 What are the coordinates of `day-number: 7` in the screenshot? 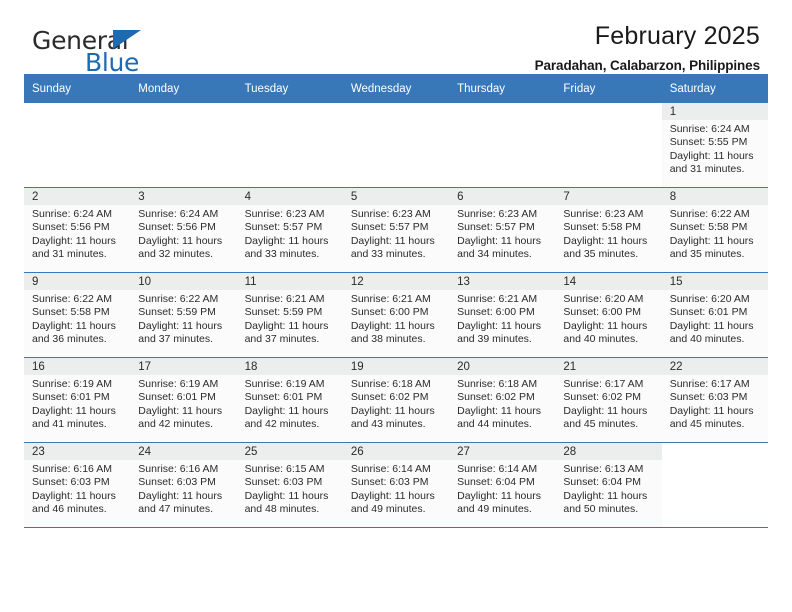 It's located at (608, 196).